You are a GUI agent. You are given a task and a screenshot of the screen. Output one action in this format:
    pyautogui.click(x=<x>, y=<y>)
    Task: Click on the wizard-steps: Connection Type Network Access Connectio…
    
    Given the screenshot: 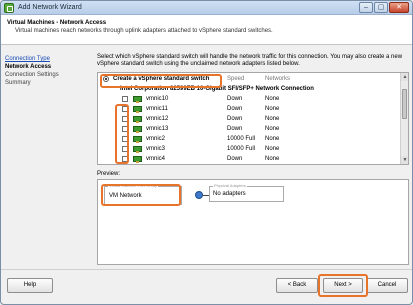 What is the action you would take?
    pyautogui.click(x=48, y=71)
    